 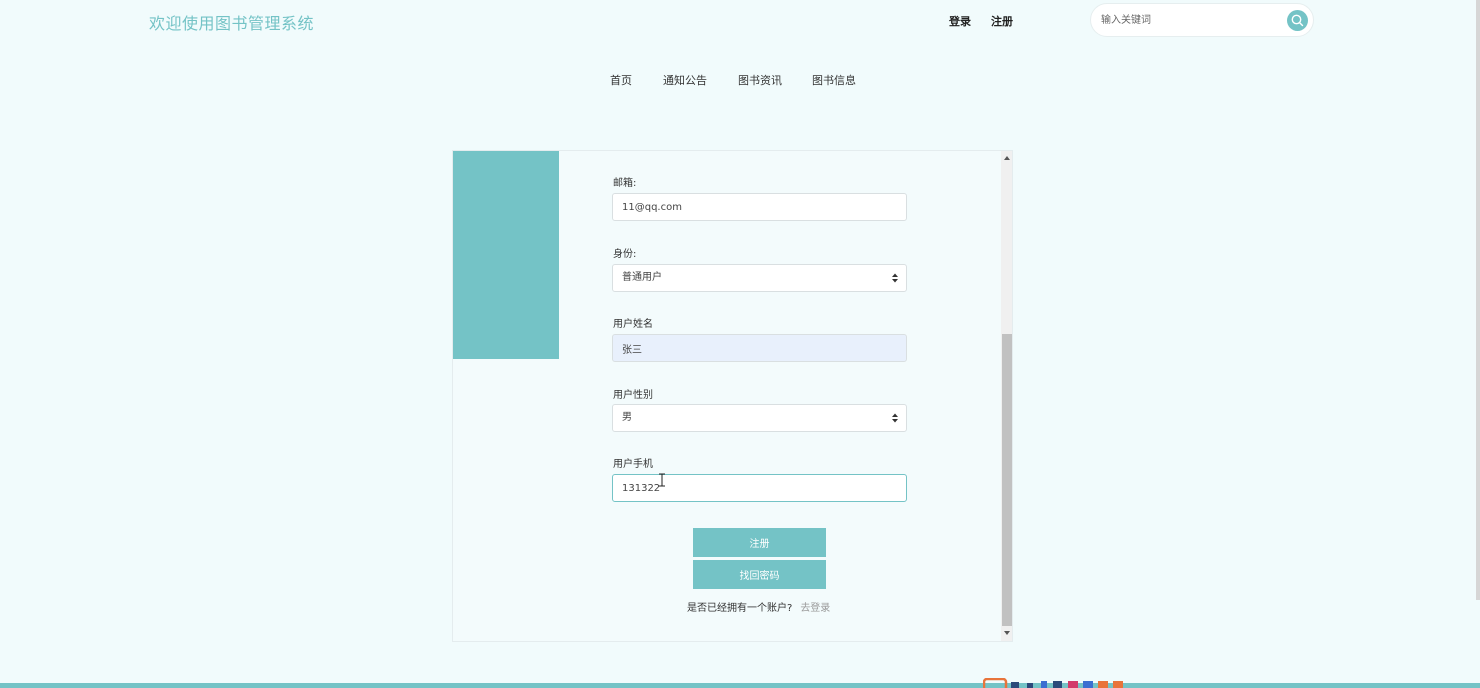 What do you see at coordinates (1186, 20) in the screenshot?
I see `search-input` at bounding box center [1186, 20].